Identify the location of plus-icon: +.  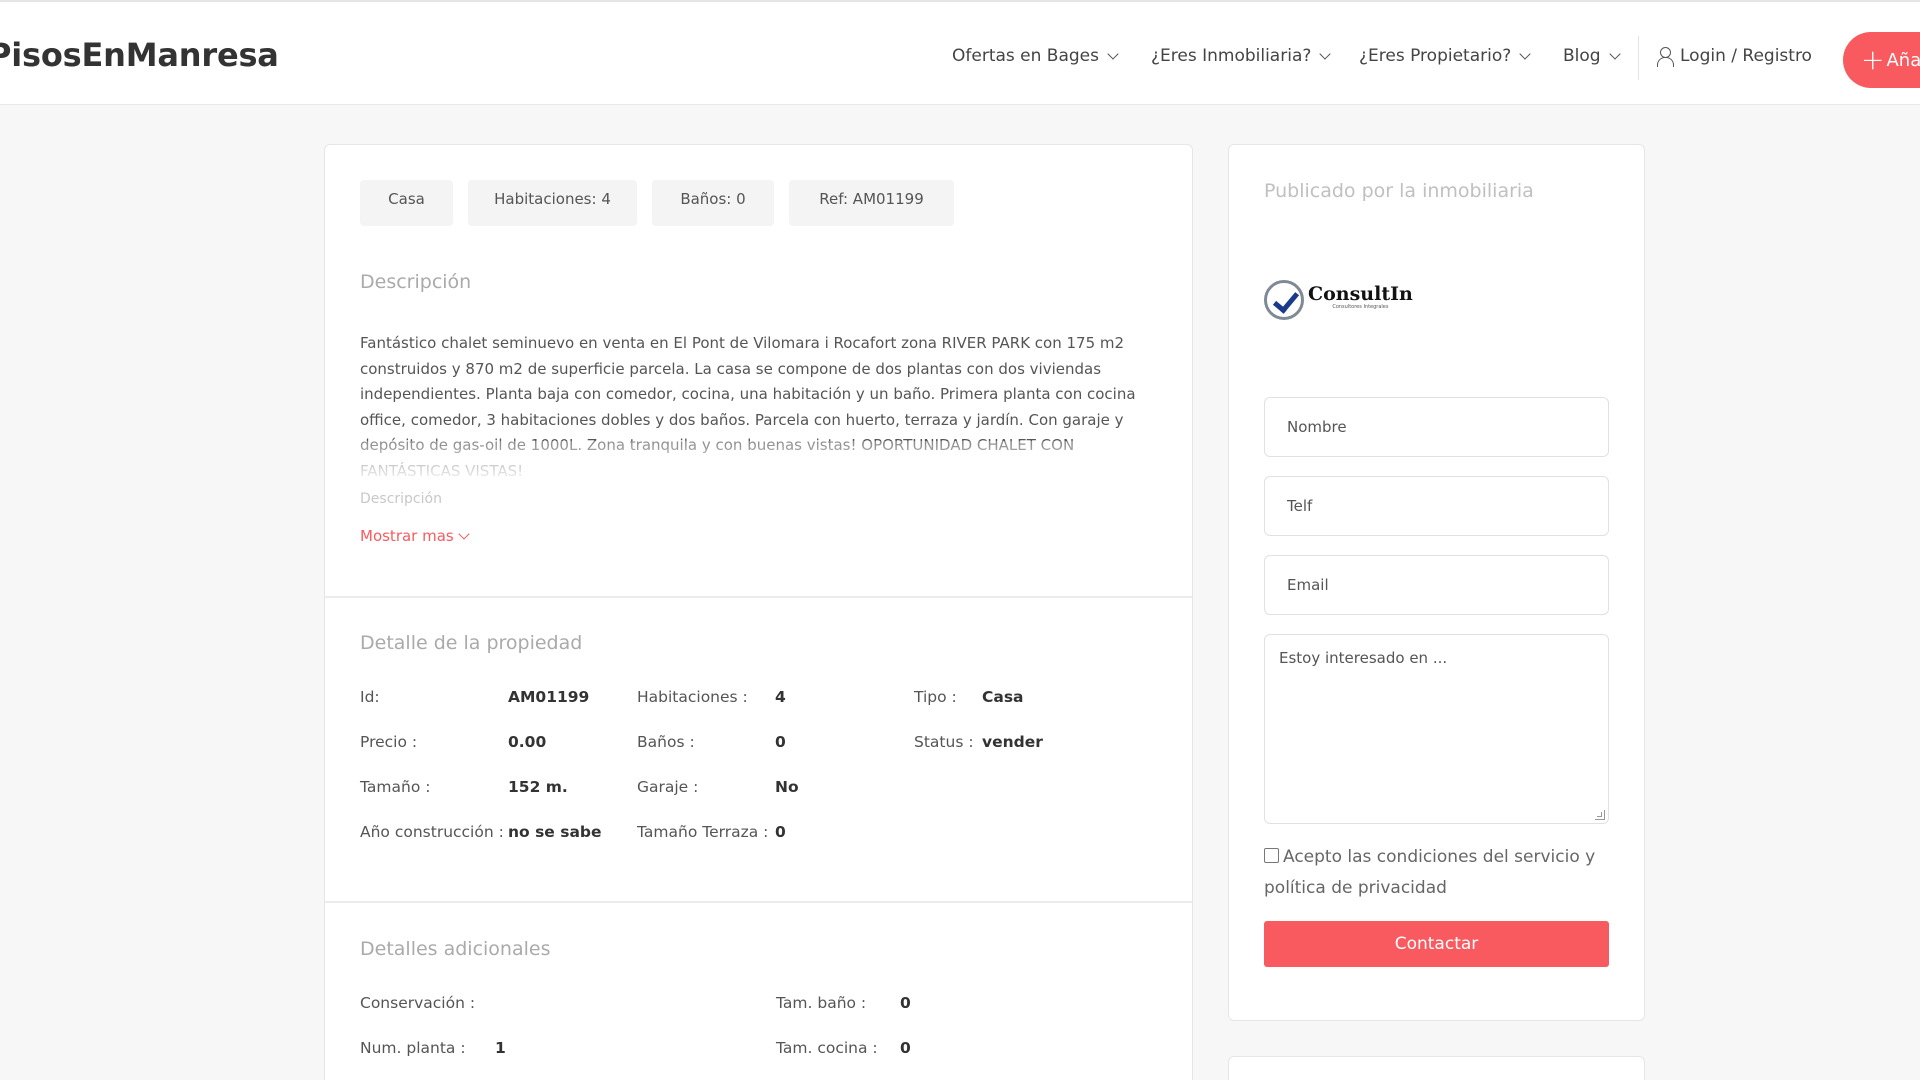
(1873, 59).